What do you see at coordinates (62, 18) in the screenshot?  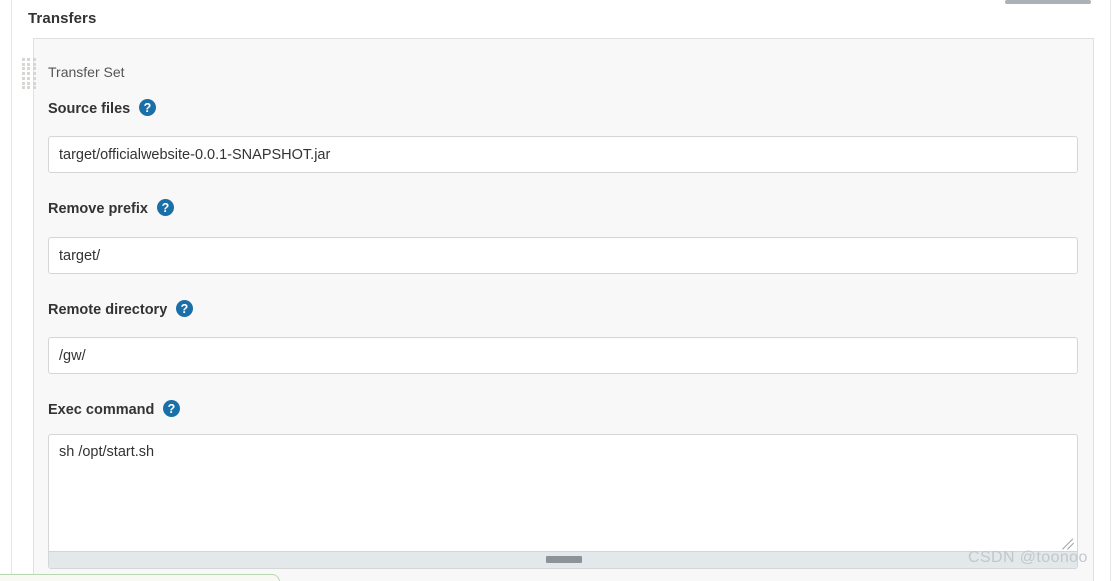 I see `page-title: Transfers` at bounding box center [62, 18].